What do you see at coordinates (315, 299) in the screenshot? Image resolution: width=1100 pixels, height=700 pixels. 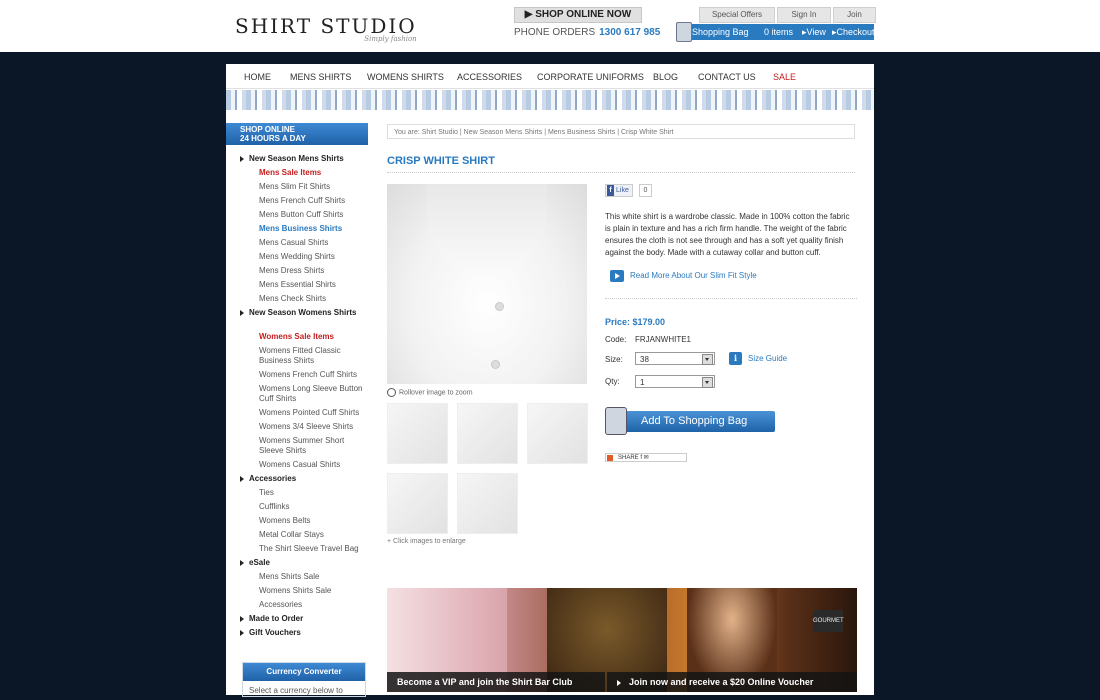 I see `sidebar-item: Mens Check Shirts` at bounding box center [315, 299].